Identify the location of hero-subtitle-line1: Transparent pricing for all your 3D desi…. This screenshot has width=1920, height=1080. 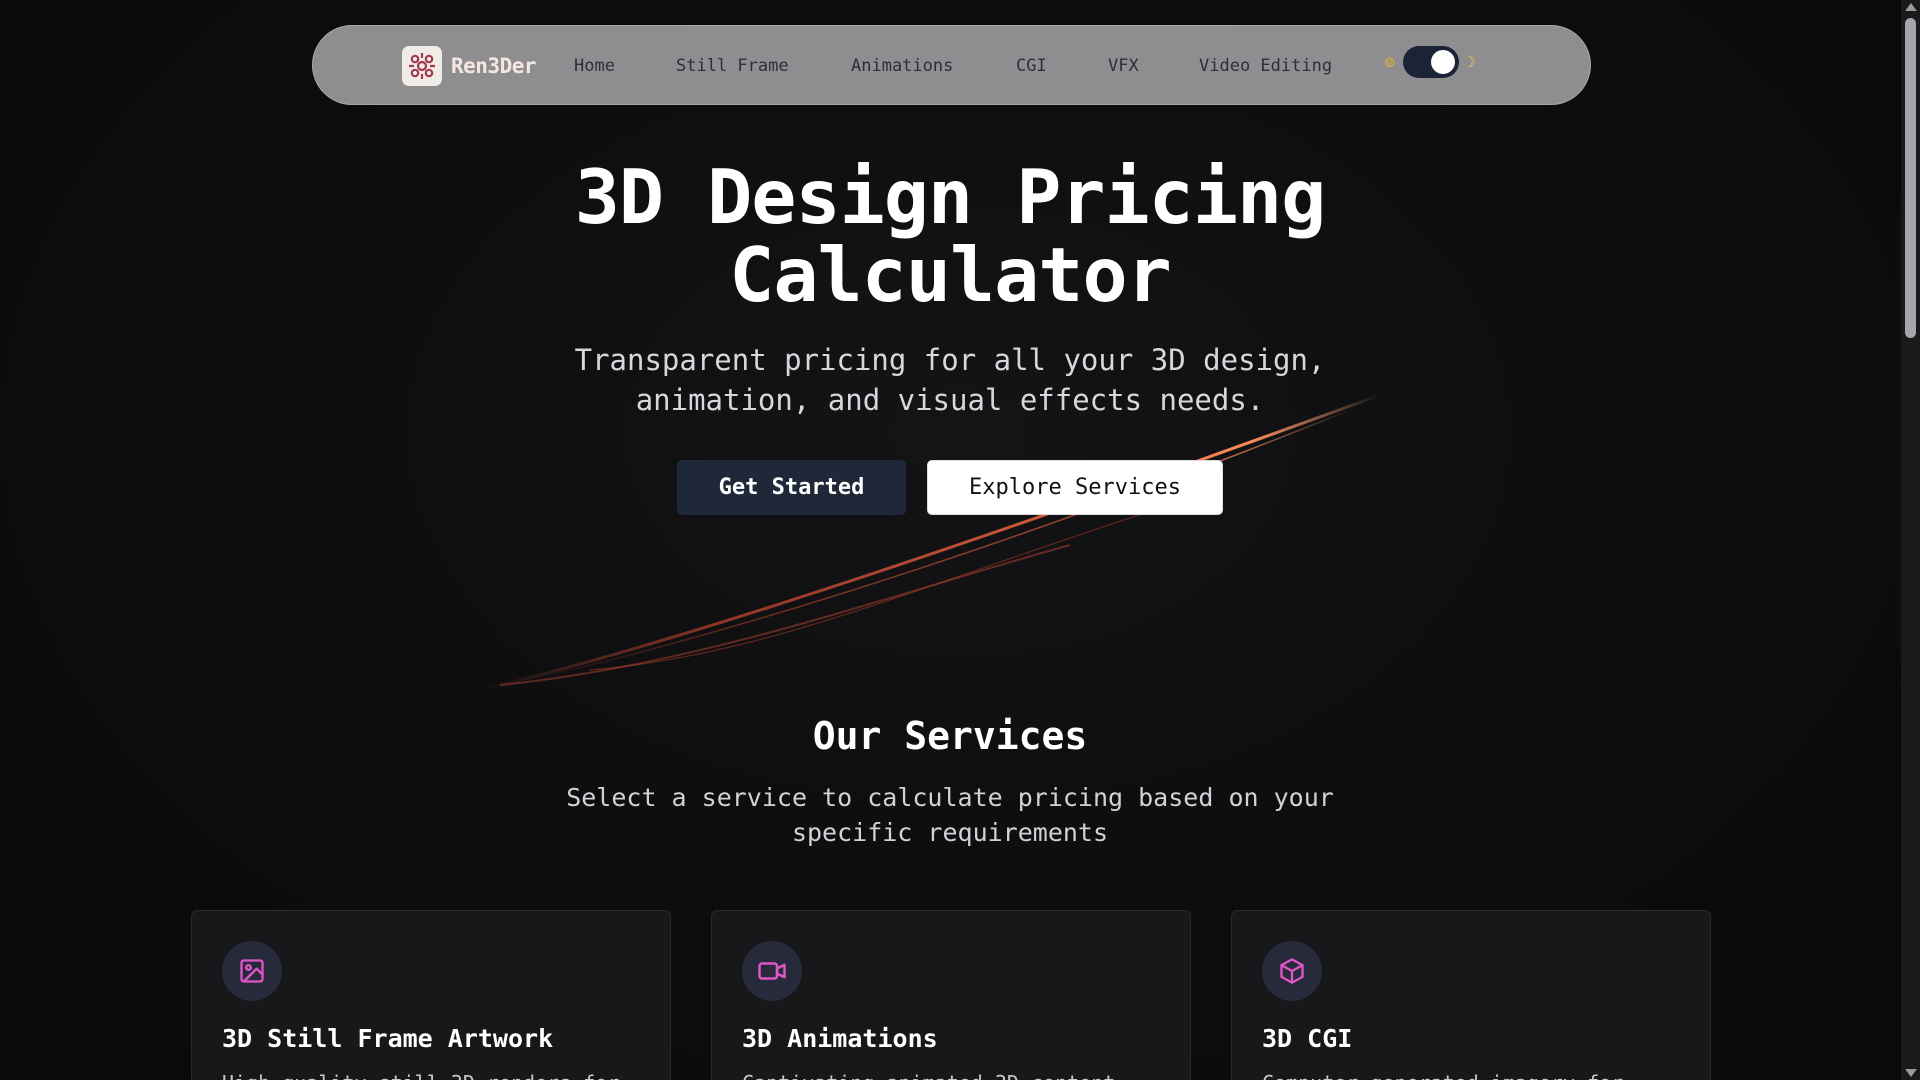
(950, 360).